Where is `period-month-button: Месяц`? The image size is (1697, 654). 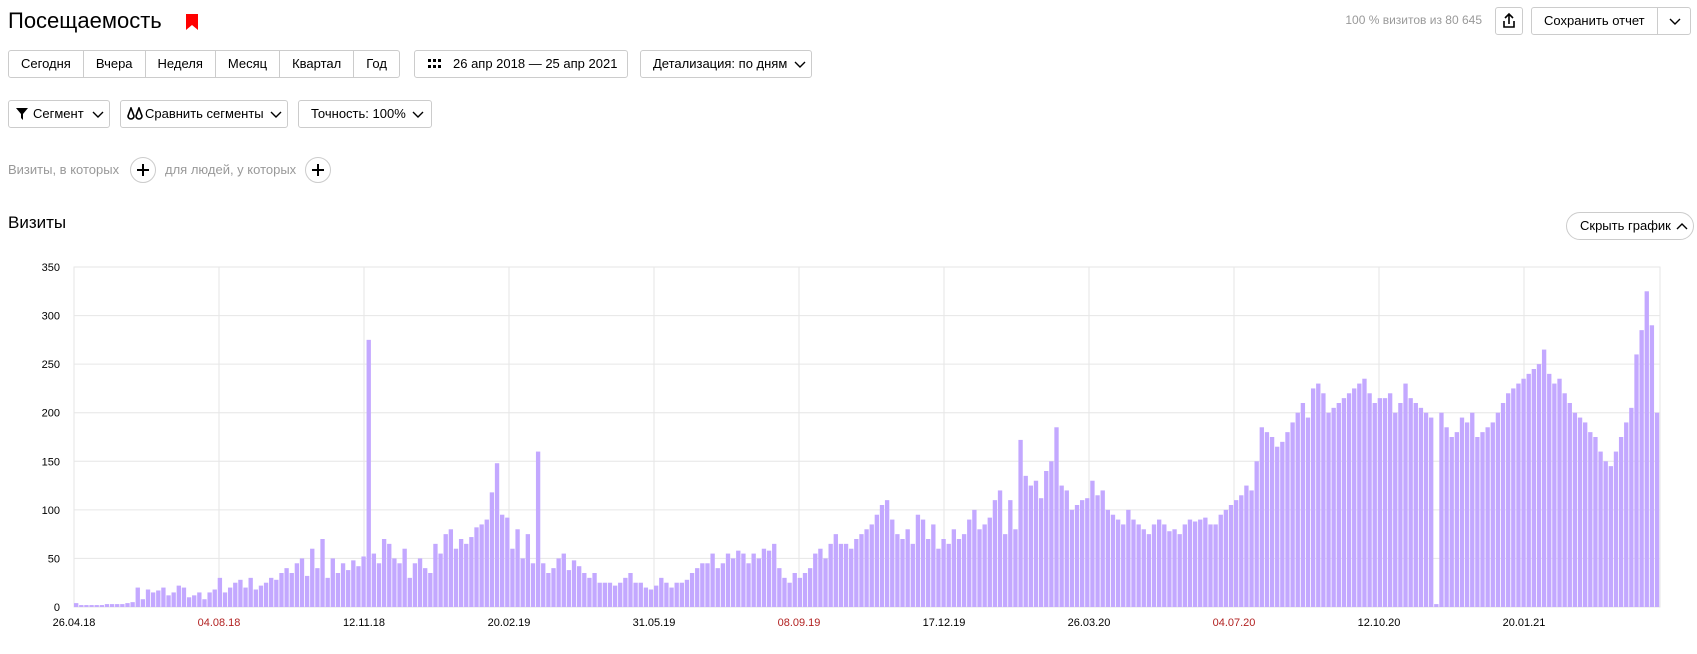 period-month-button: Месяц is located at coordinates (246, 64).